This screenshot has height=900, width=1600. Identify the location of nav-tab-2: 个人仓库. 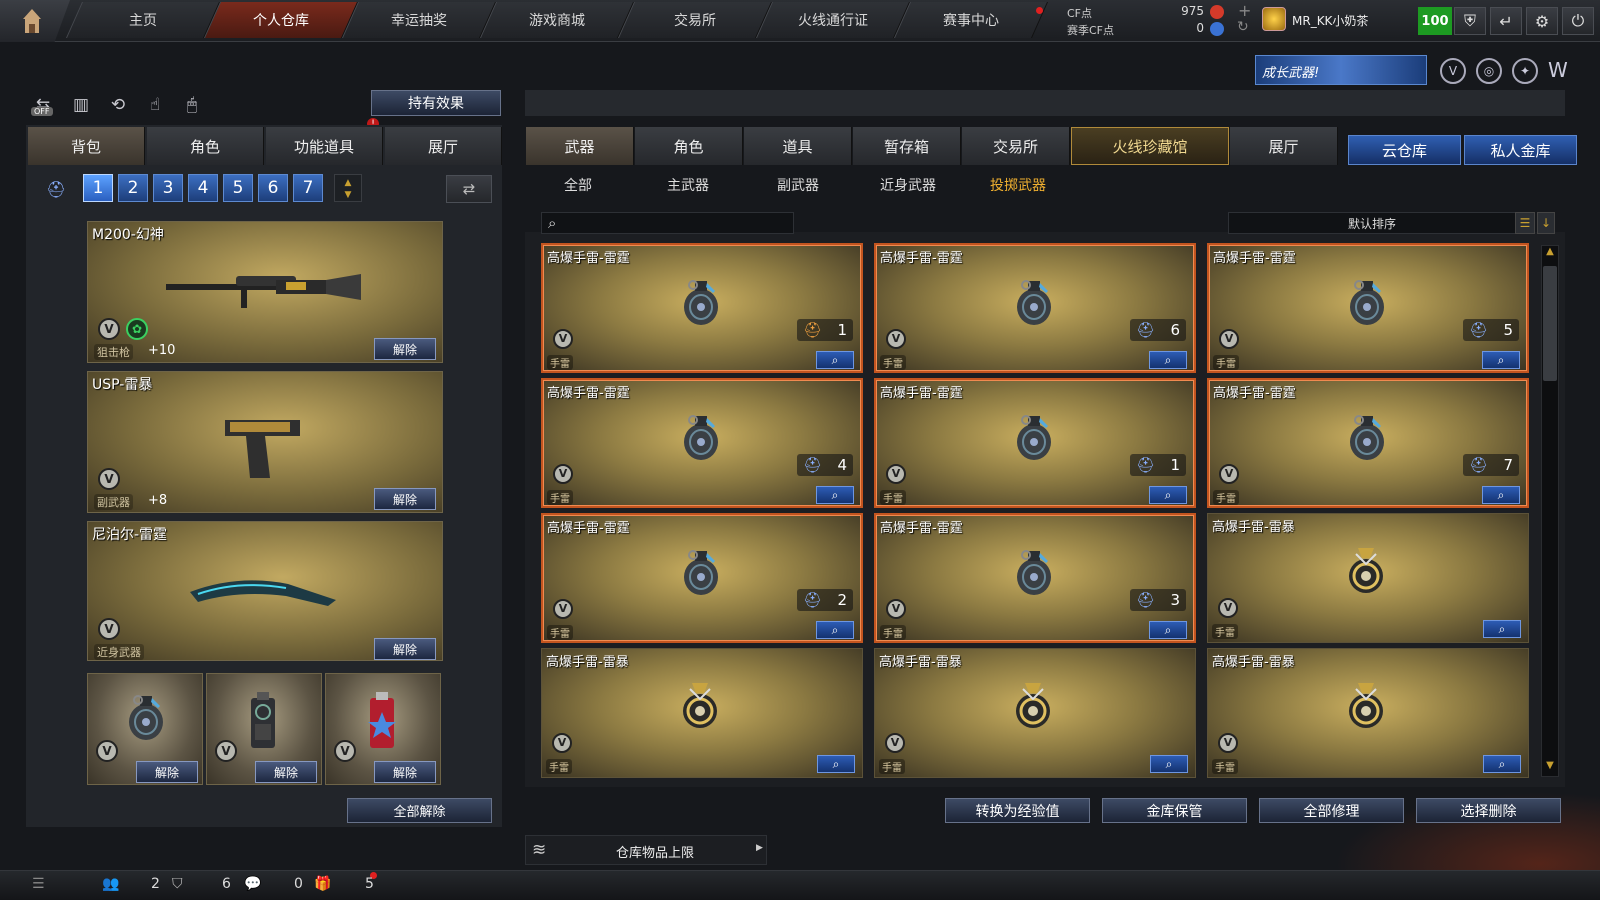
(281, 20).